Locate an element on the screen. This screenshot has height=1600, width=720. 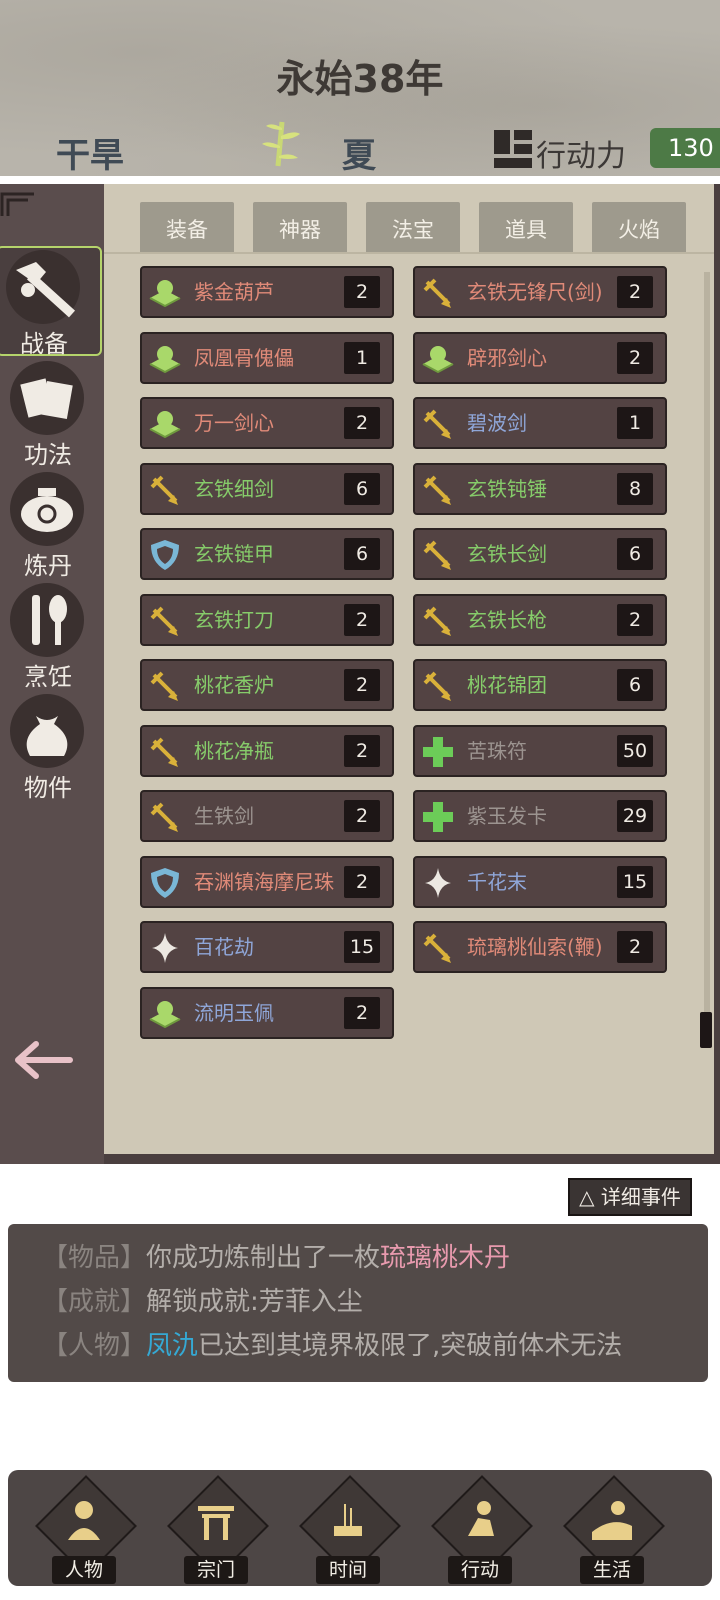
sidebar-item-0: 战备 is located at coordinates (51, 302).